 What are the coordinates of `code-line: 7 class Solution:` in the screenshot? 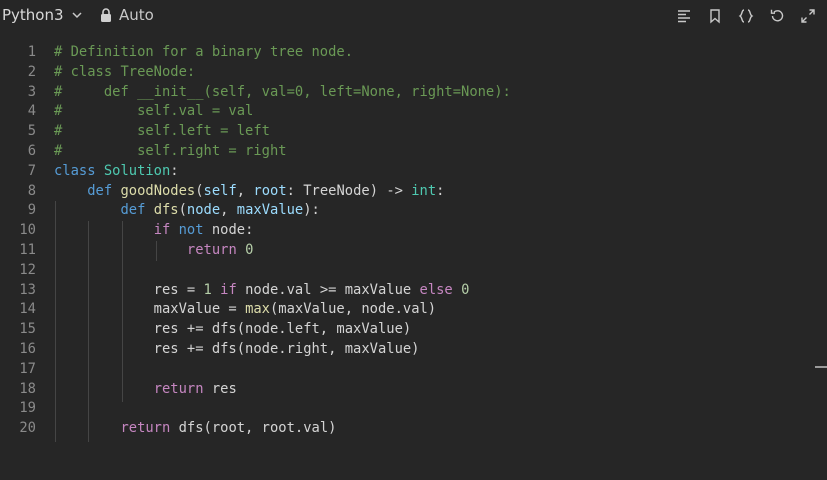 It's located at (408, 172).